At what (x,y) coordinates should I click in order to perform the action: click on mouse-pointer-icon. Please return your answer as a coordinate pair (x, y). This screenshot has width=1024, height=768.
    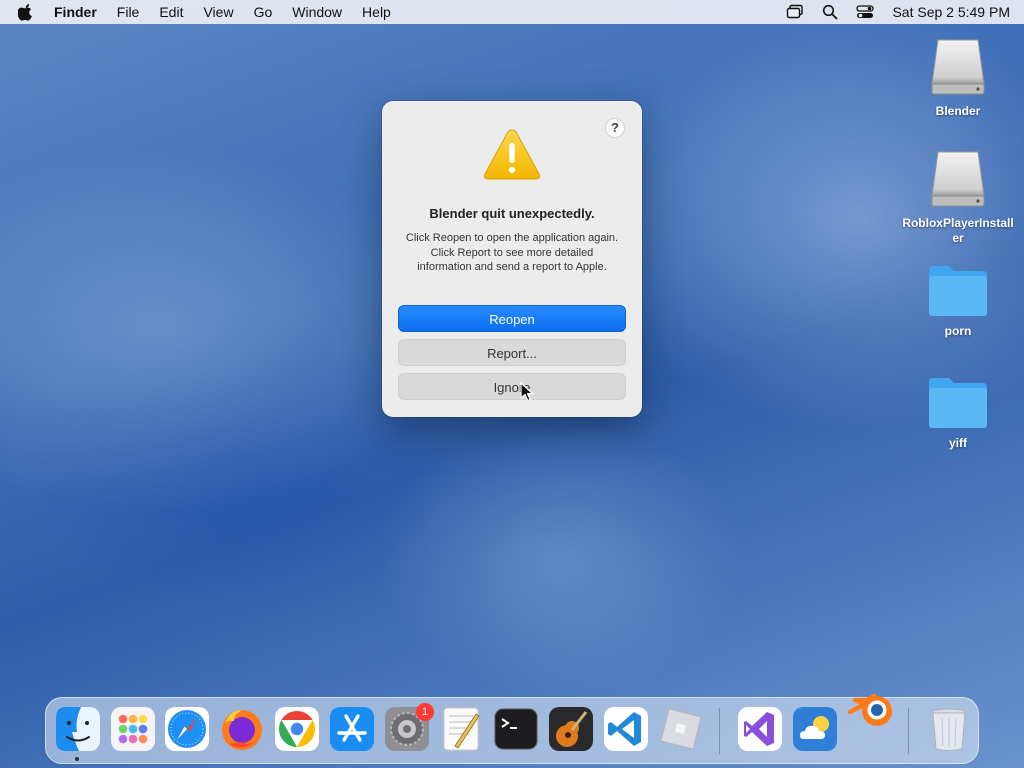
    Looking at the image, I should click on (527, 392).